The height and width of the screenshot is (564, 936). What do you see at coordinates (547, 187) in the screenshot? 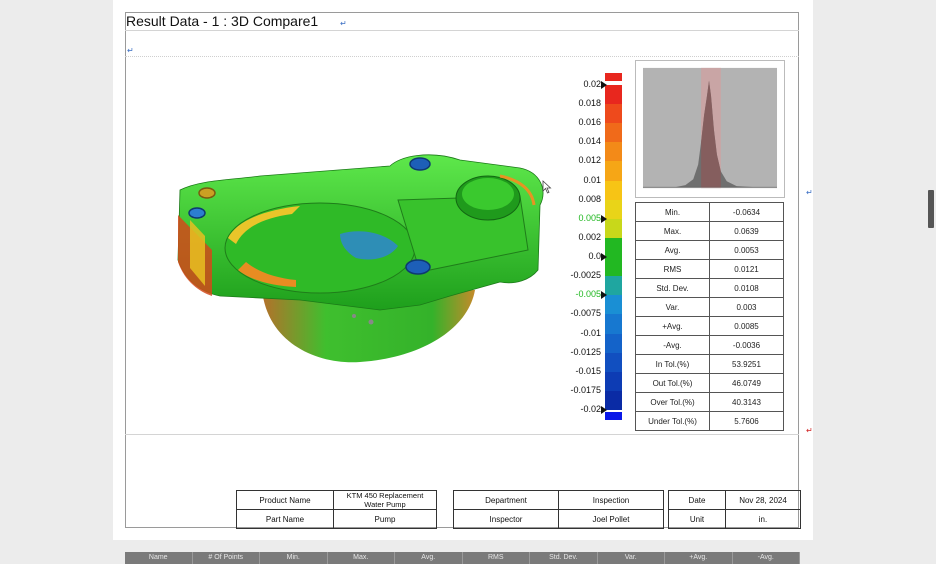
I see `mouse-cursor-icon` at bounding box center [547, 187].